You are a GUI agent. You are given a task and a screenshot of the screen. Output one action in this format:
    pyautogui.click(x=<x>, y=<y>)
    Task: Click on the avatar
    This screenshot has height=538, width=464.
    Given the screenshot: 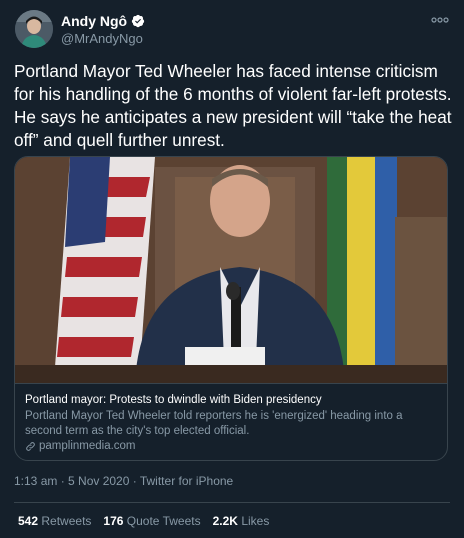 What is the action you would take?
    pyautogui.click(x=34, y=29)
    